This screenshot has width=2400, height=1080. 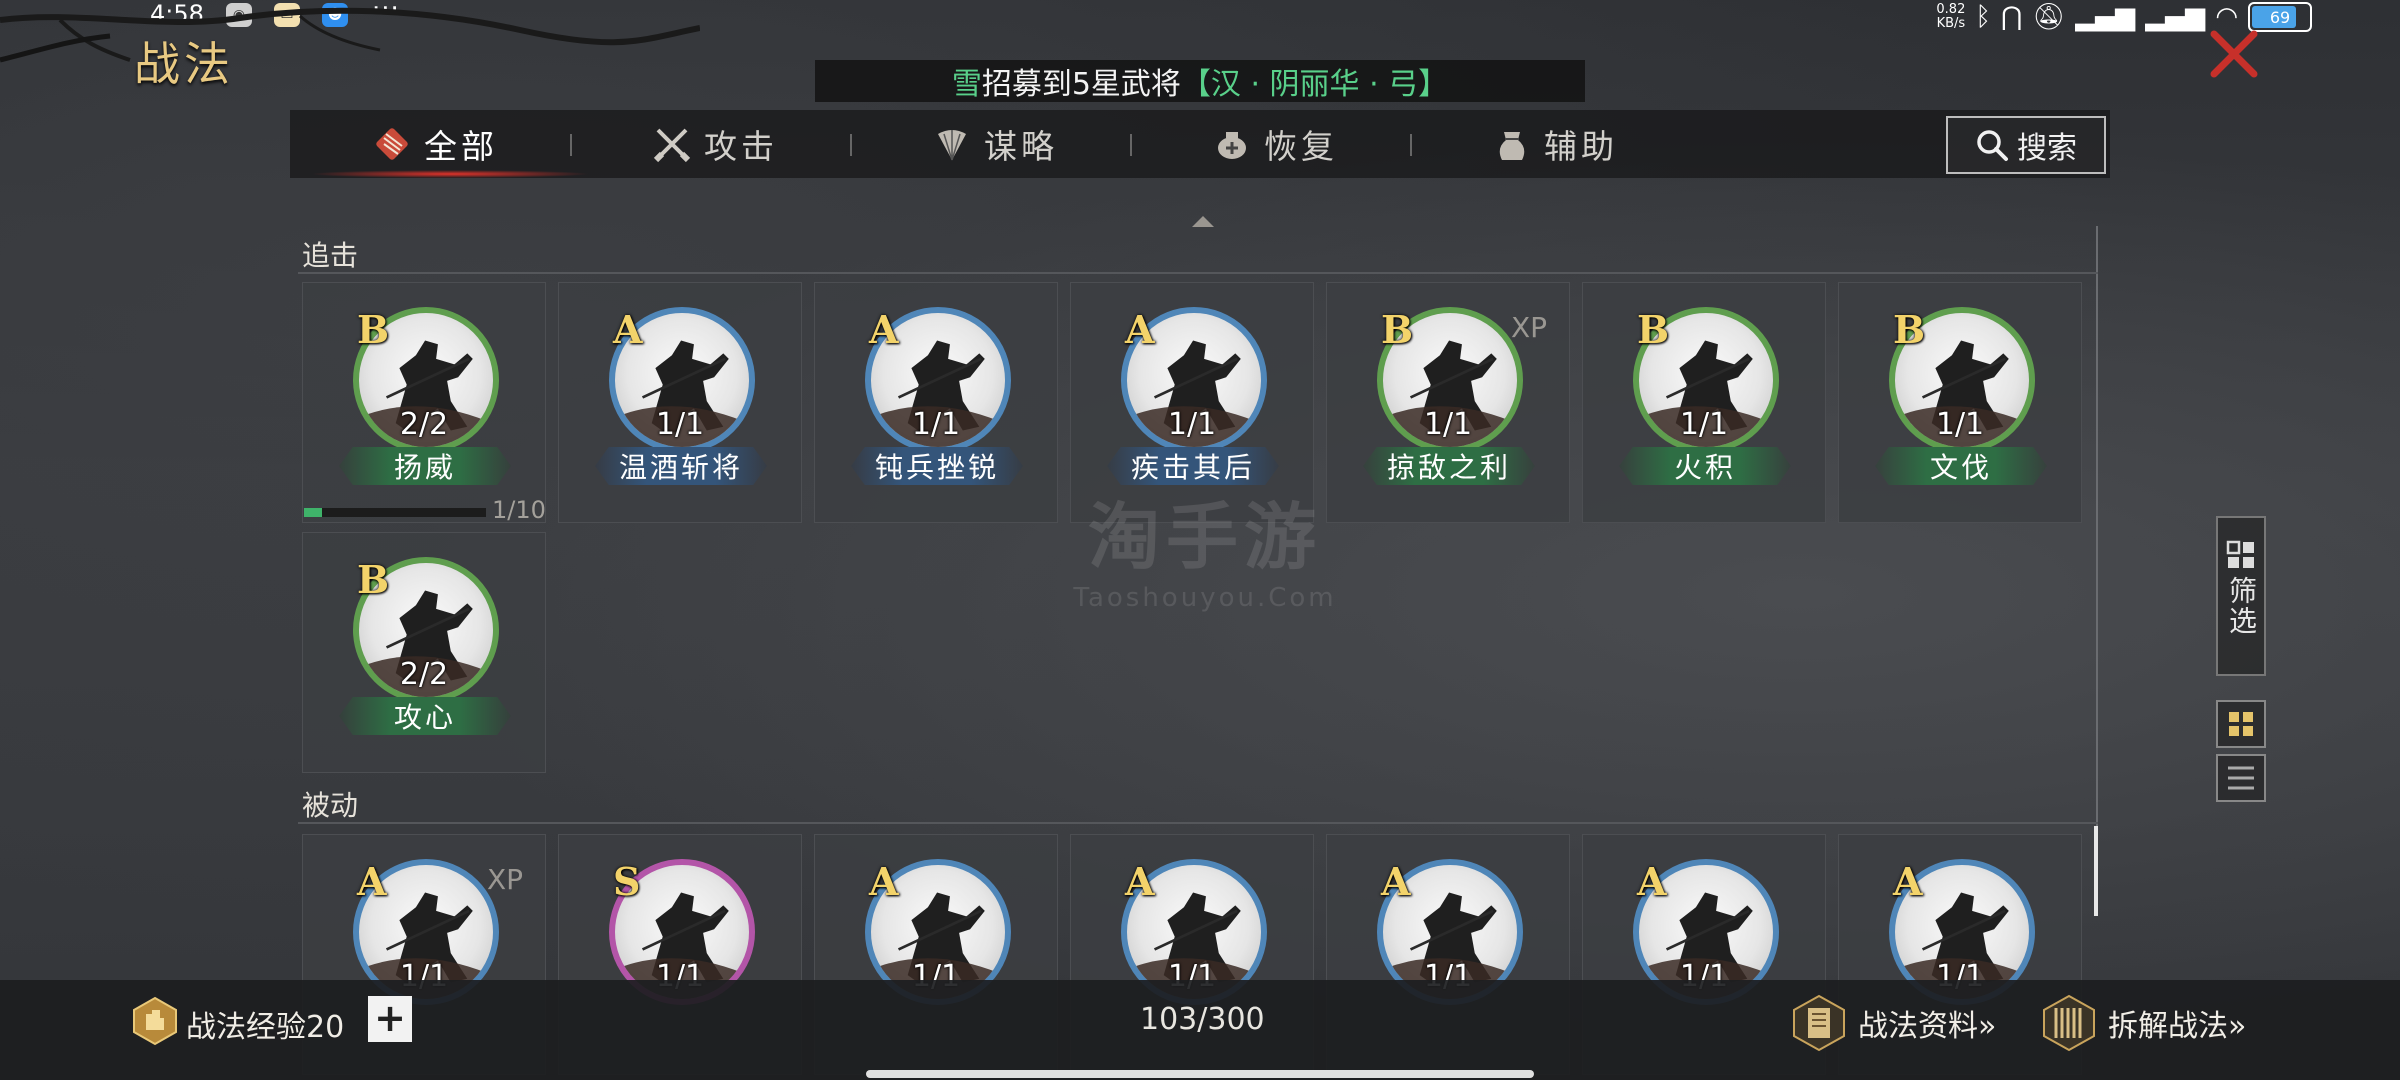 What do you see at coordinates (350, 35) in the screenshot?
I see `branch-decoration` at bounding box center [350, 35].